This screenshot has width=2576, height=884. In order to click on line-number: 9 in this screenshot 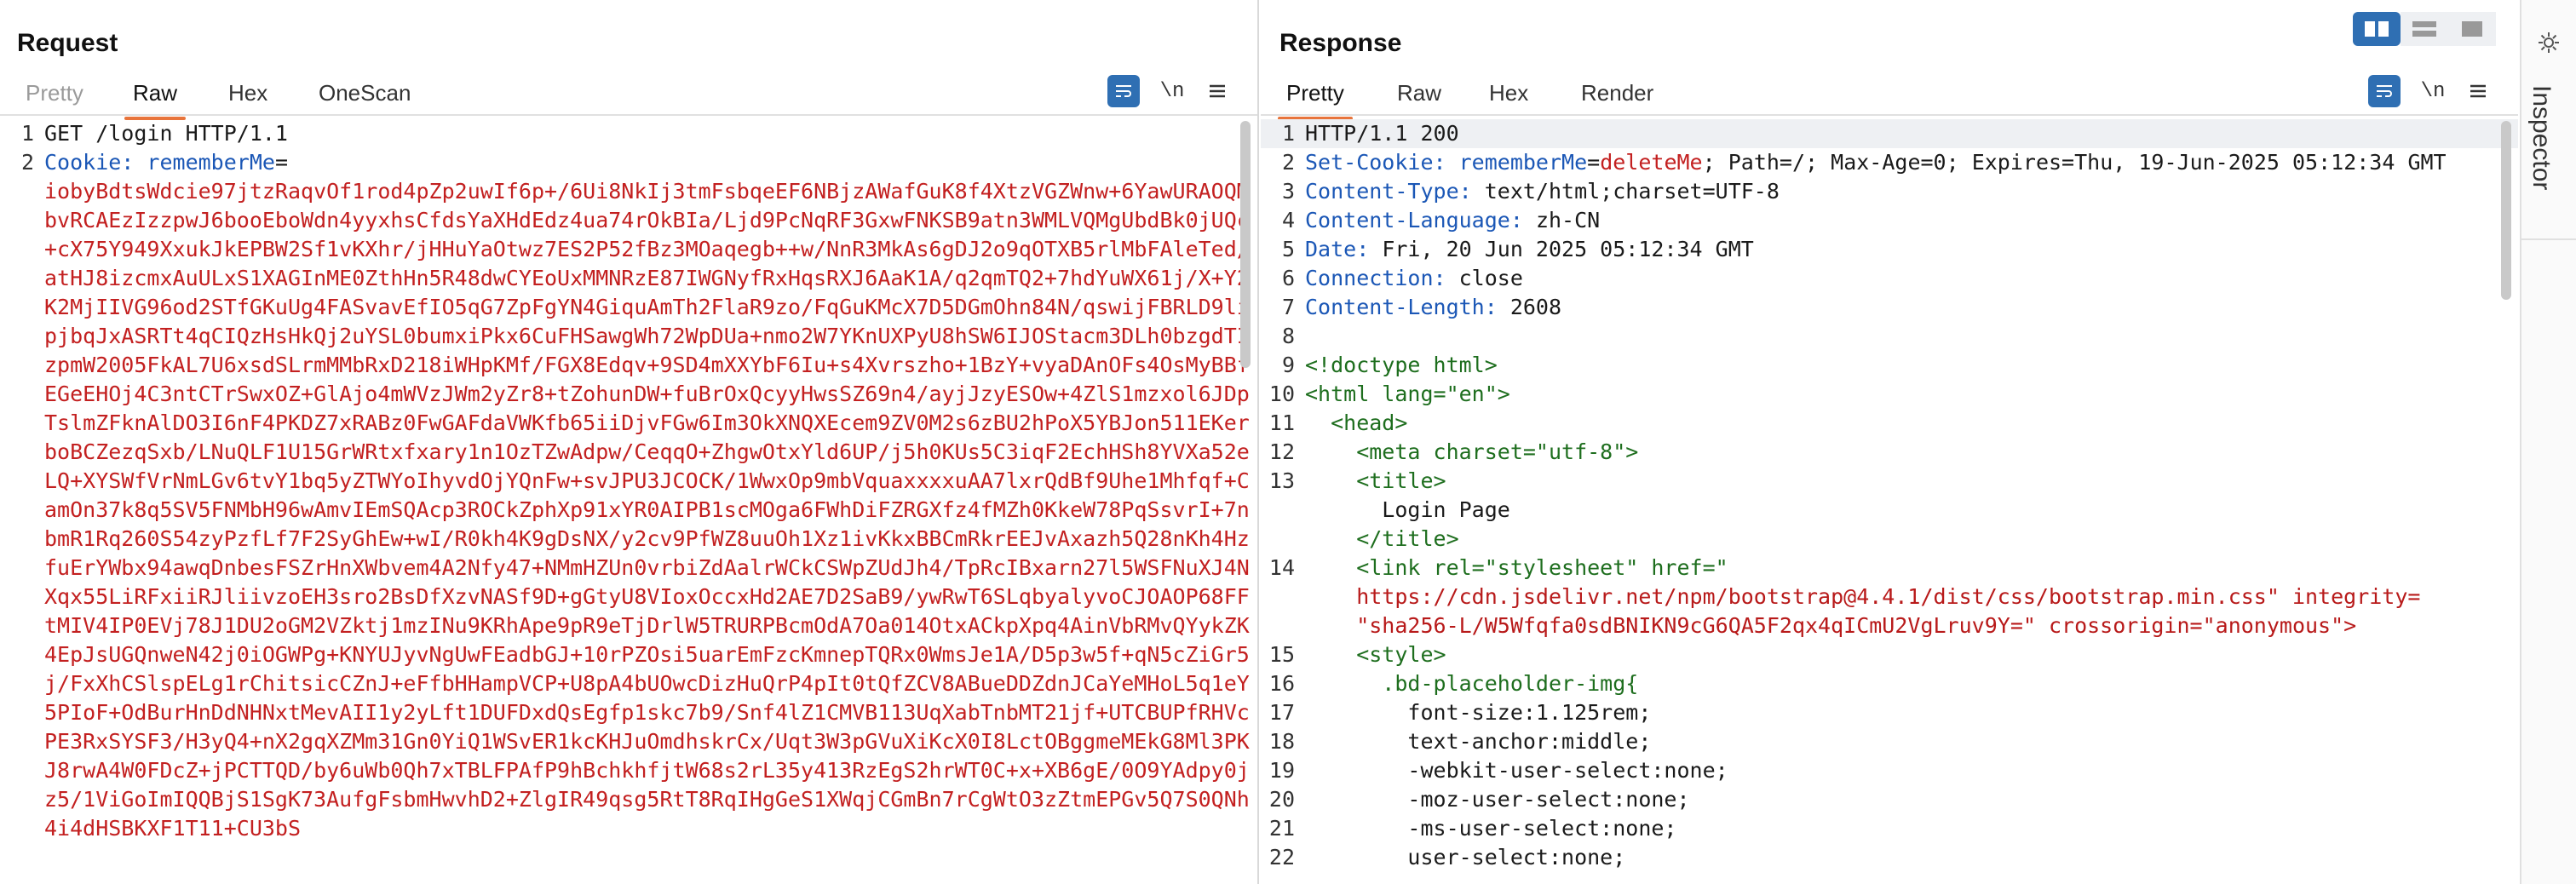, I will do `click(1288, 365)`.